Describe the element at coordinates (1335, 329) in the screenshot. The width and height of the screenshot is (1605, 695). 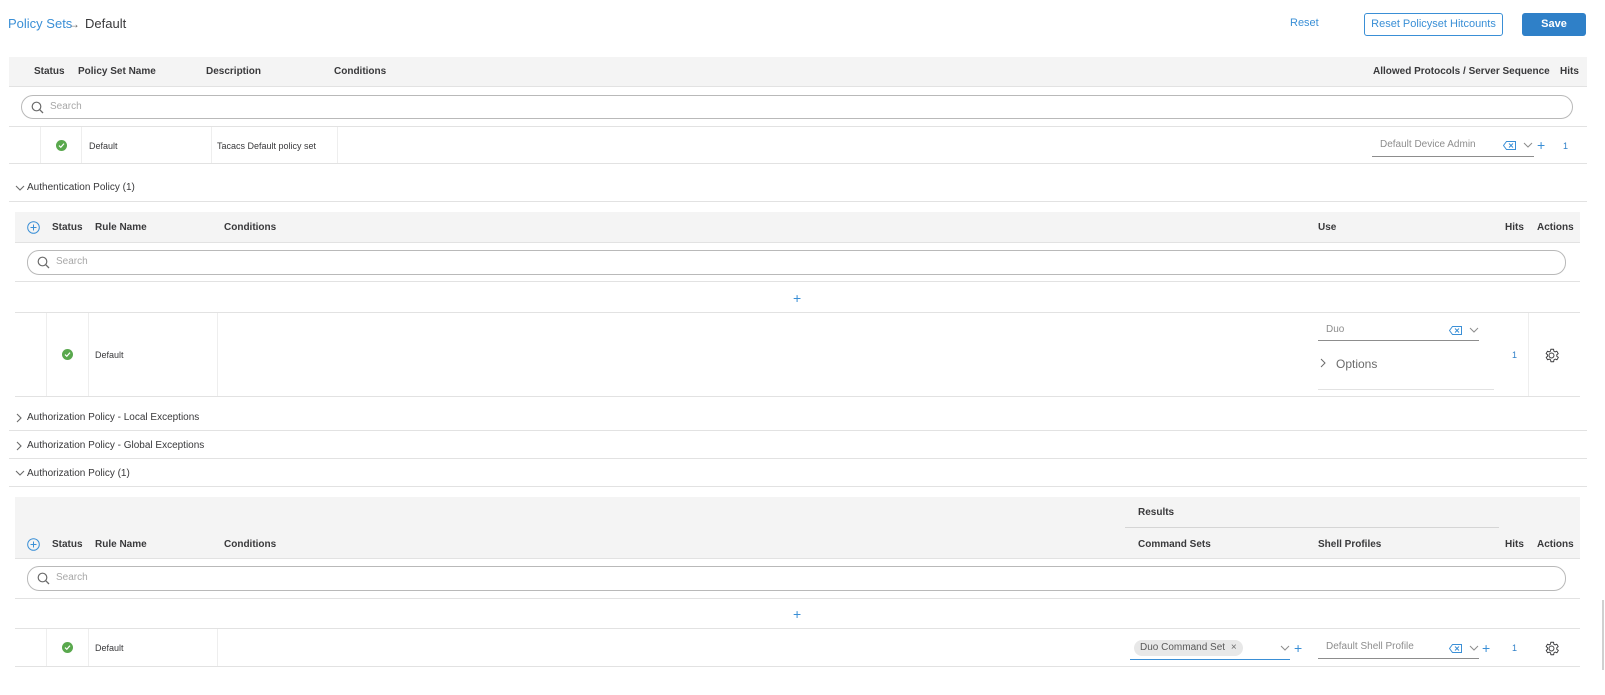
I see `use-value: Duo` at that location.